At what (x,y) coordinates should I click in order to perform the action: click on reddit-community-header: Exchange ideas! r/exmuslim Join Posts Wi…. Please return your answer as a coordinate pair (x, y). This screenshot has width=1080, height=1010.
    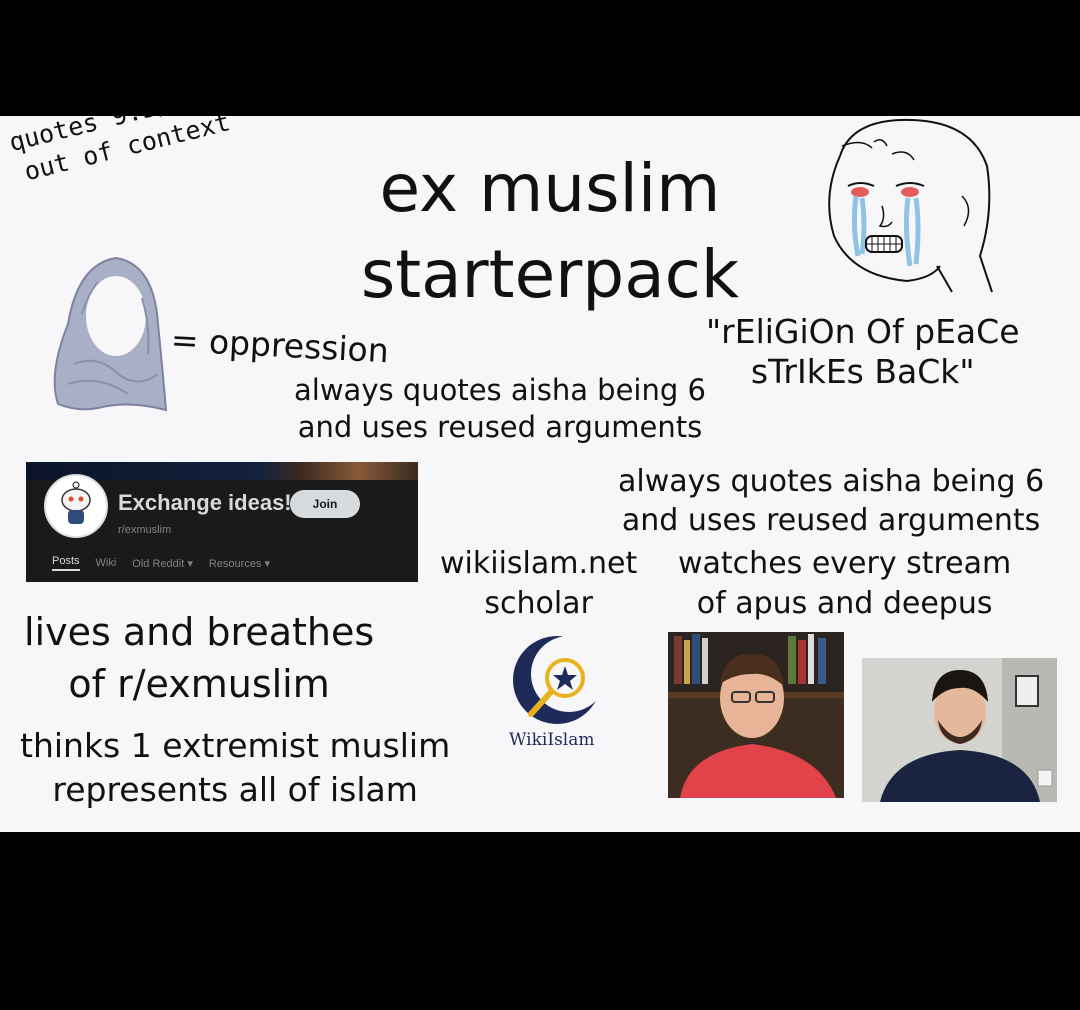
    Looking at the image, I should click on (222, 522).